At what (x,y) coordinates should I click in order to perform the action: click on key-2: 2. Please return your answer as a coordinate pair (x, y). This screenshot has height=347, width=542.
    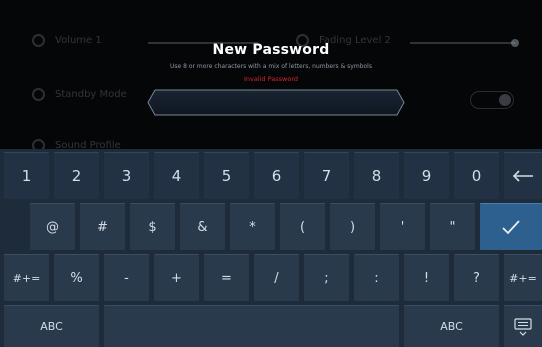
    Looking at the image, I should click on (76, 175).